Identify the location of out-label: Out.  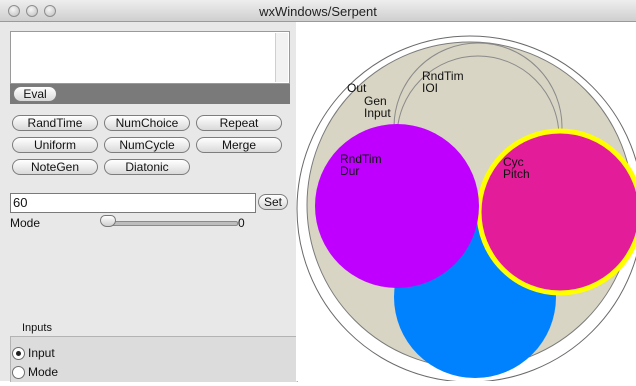
(357, 88).